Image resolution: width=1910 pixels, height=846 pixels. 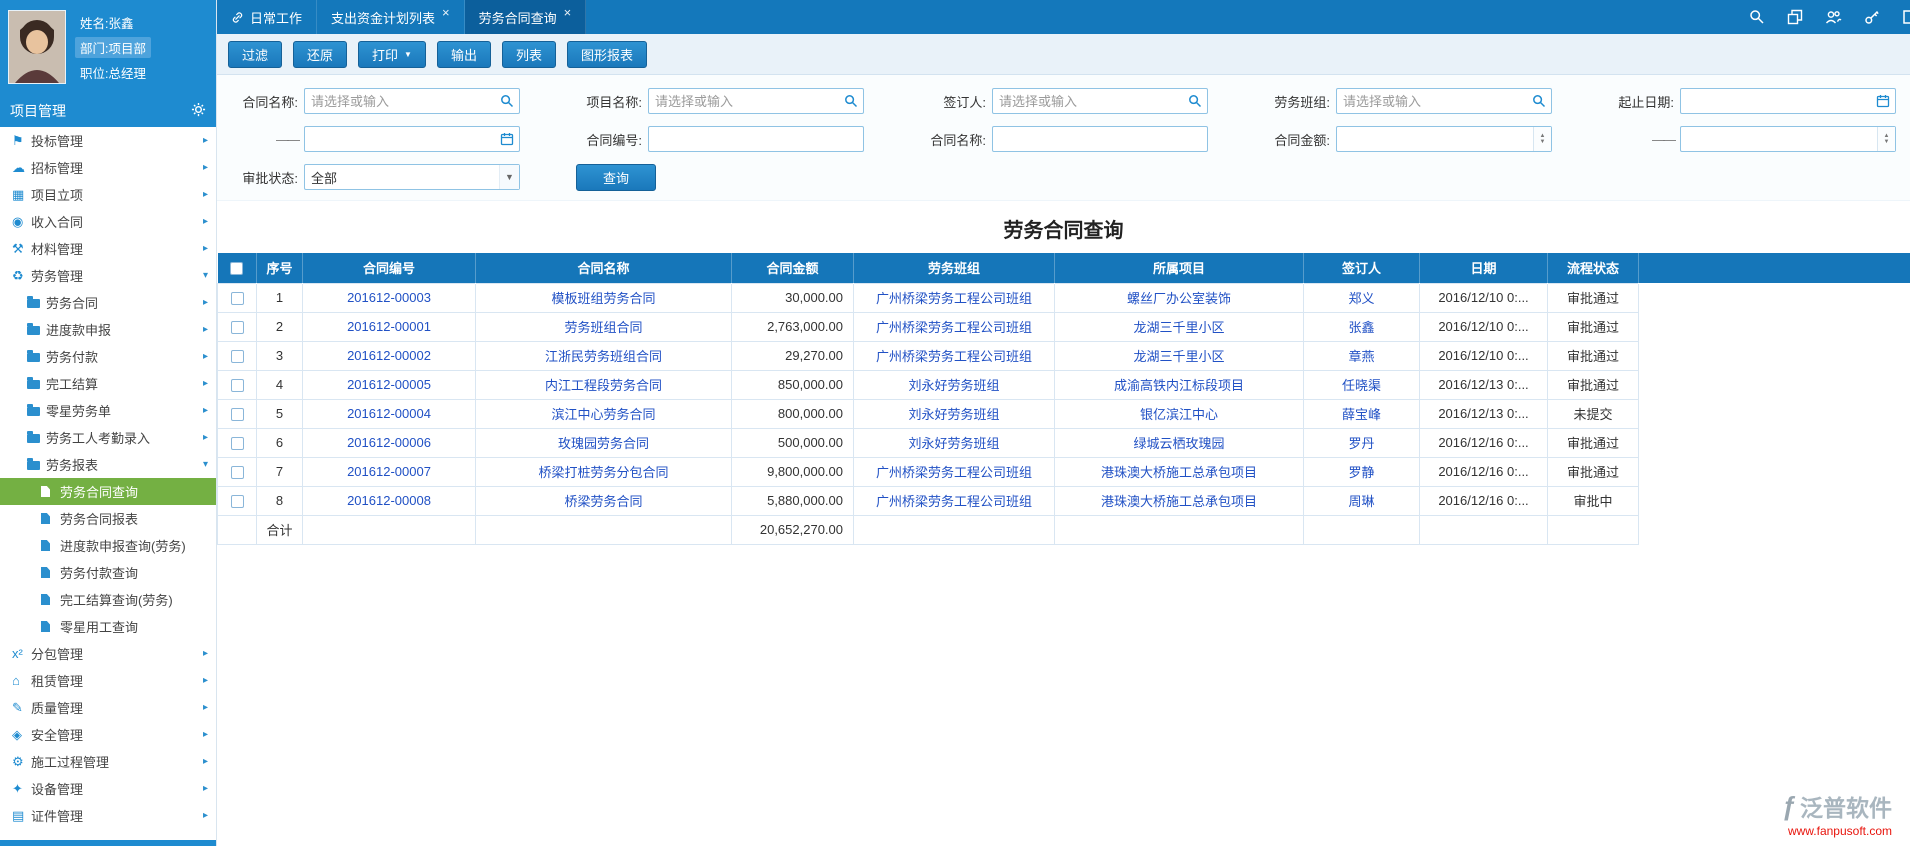 I want to click on project-link: 银亿滨江中心, so click(x=1179, y=413).